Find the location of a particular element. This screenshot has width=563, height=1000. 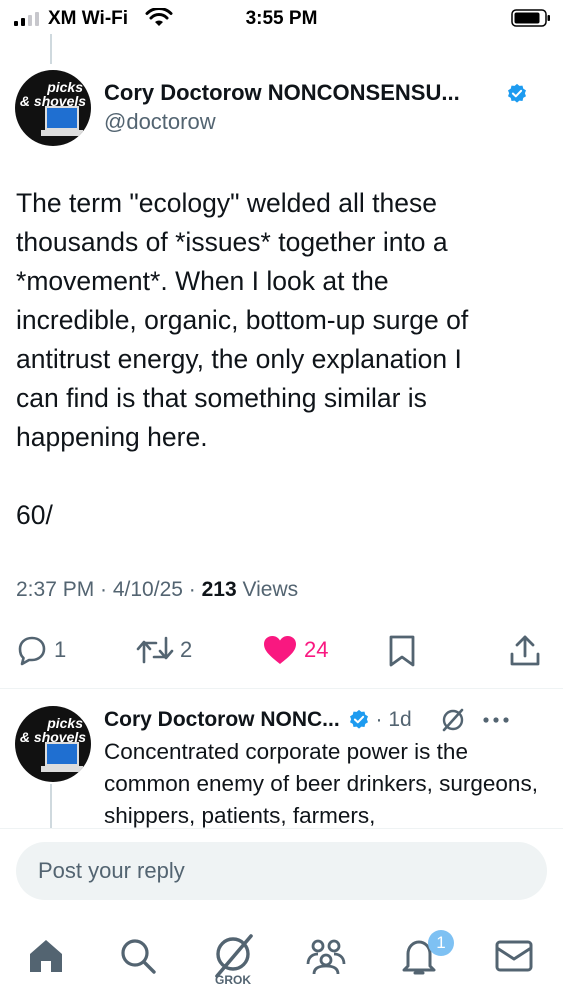

reply-button: 1 is located at coordinates (41, 650).